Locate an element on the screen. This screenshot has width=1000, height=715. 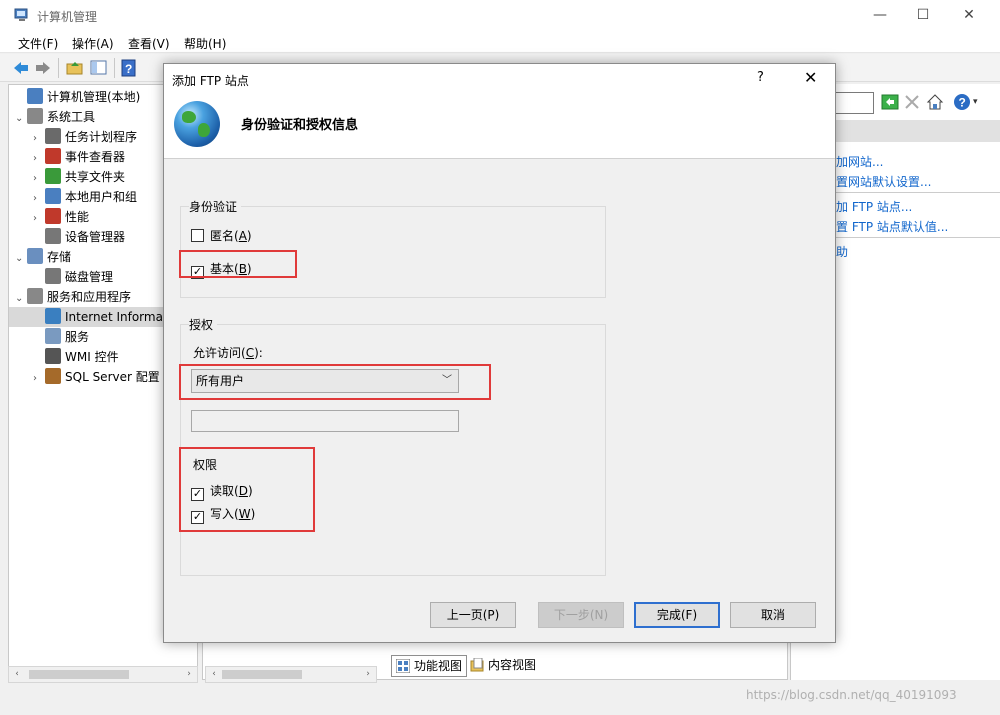
tree-item-label: 任务计划程序 is located at coordinates (101, 137).